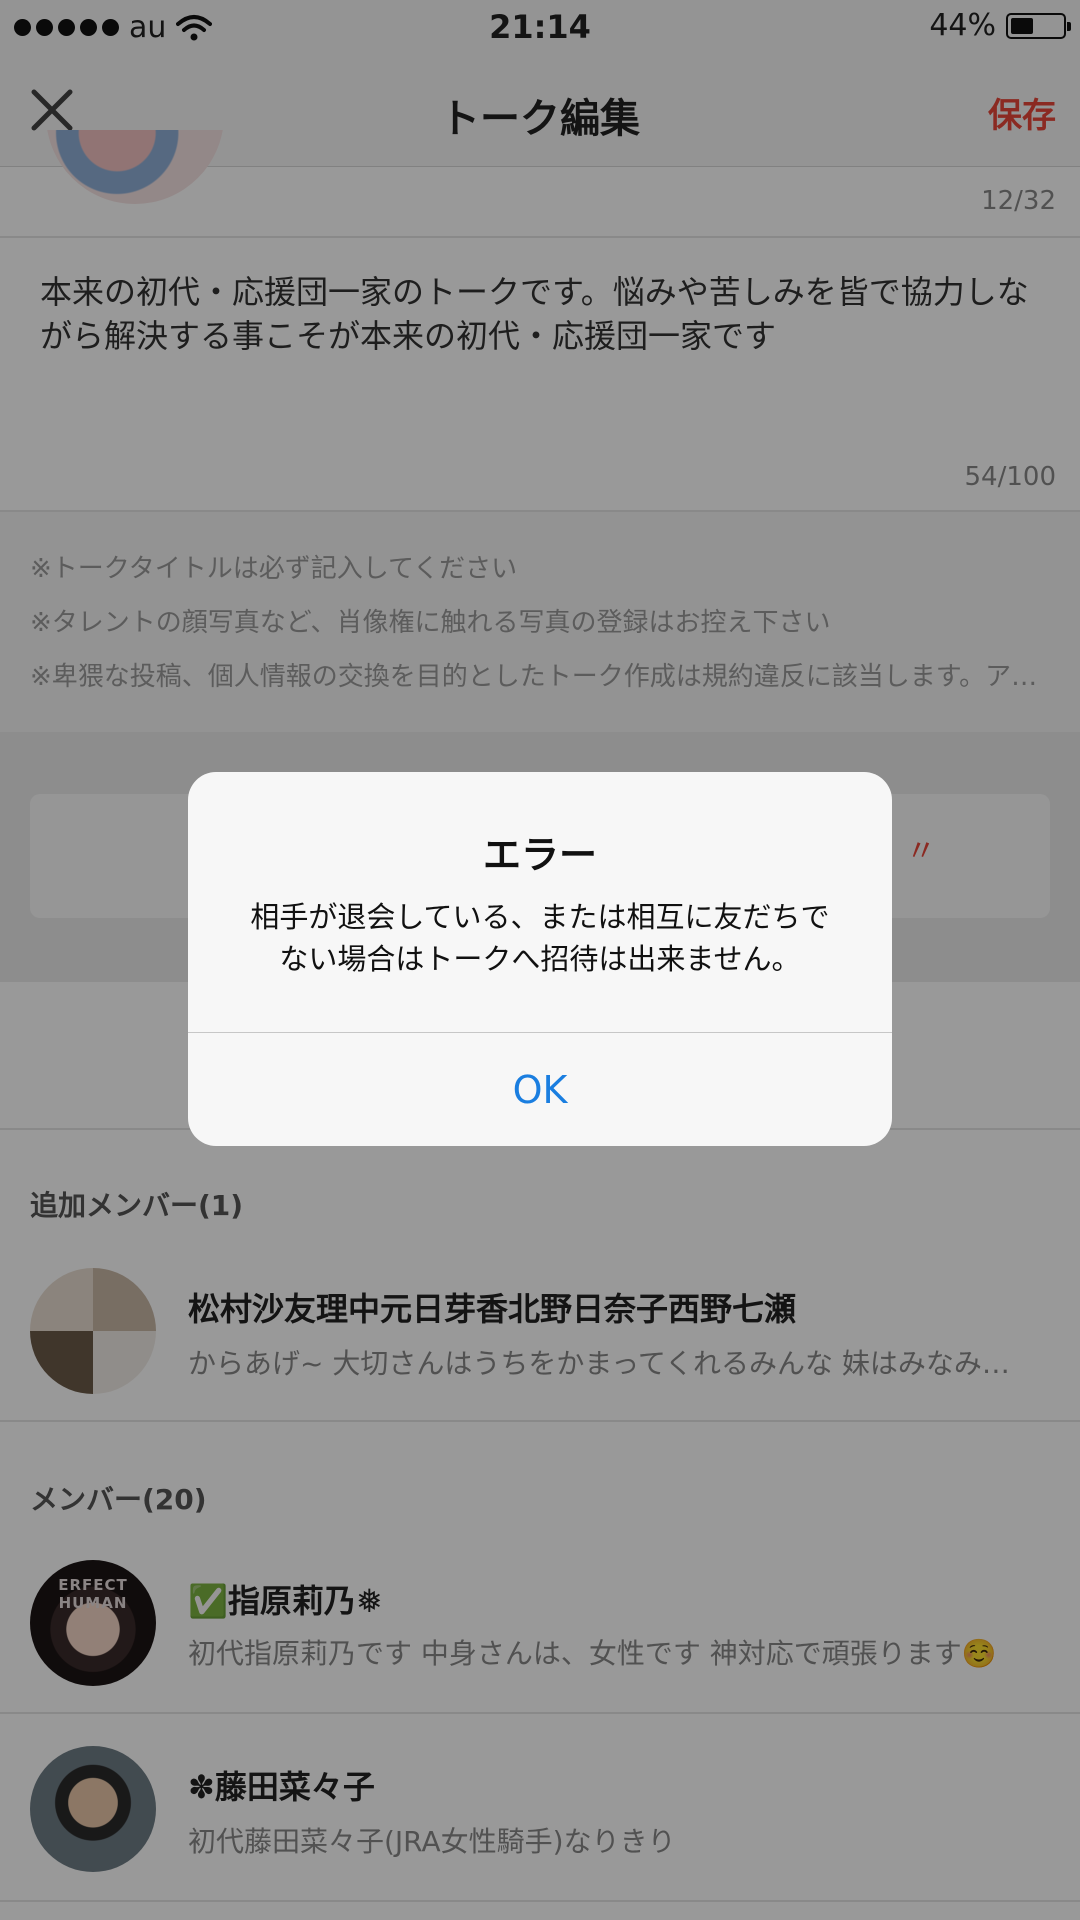  Describe the element at coordinates (539, 855) in the screenshot. I see `alert-title: エラー` at that location.